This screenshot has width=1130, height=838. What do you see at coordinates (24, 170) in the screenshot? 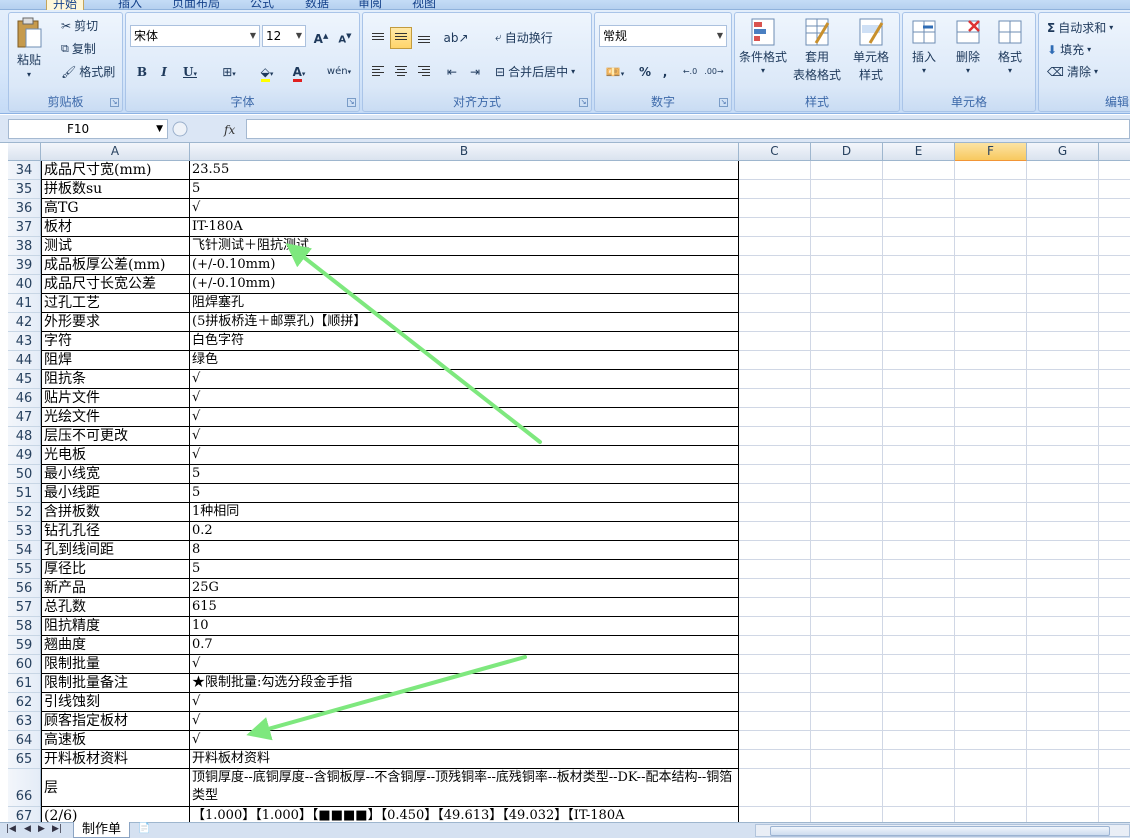
I see `row-header: 34` at bounding box center [24, 170].